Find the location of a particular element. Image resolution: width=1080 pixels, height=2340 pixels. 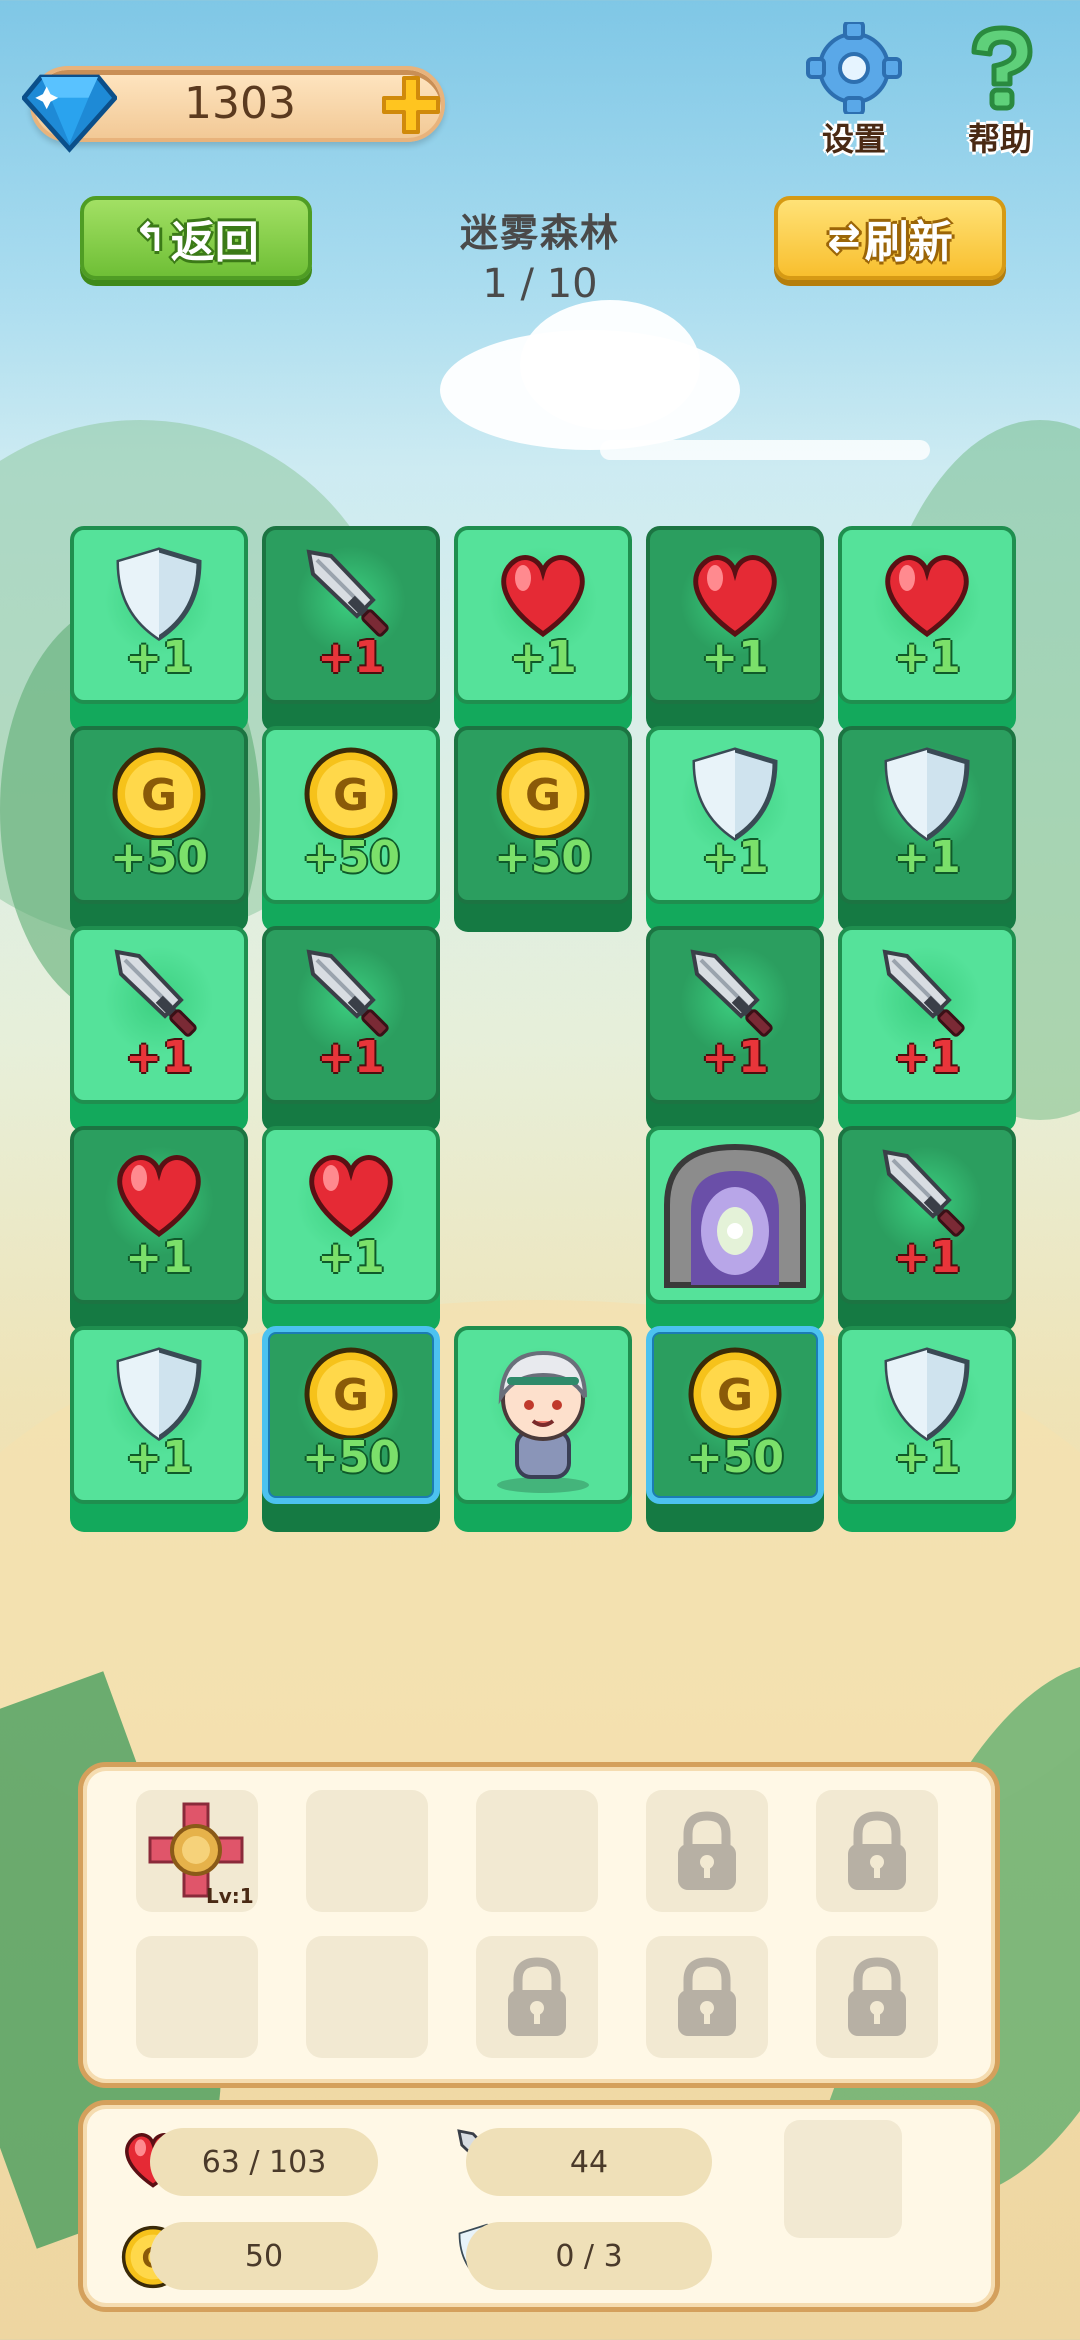

back-label: 返回 is located at coordinates (214, 242).